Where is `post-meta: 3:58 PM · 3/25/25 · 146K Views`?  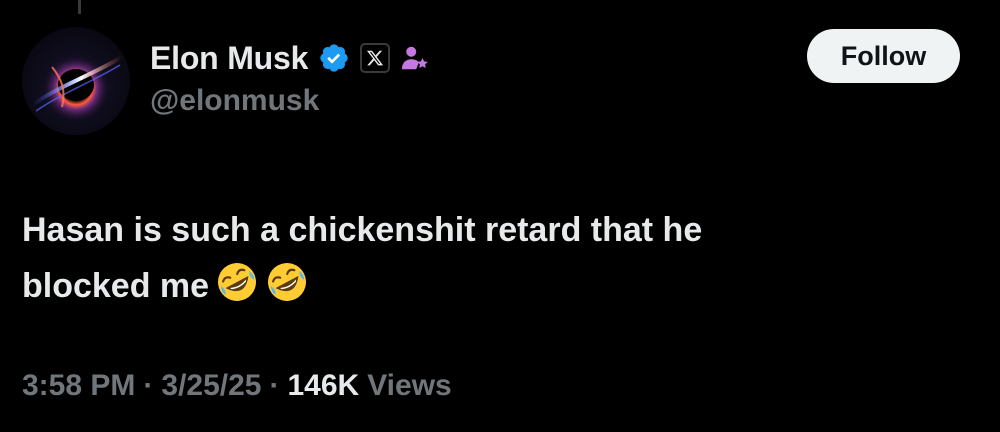 post-meta: 3:58 PM · 3/25/25 · 146K Views is located at coordinates (237, 386).